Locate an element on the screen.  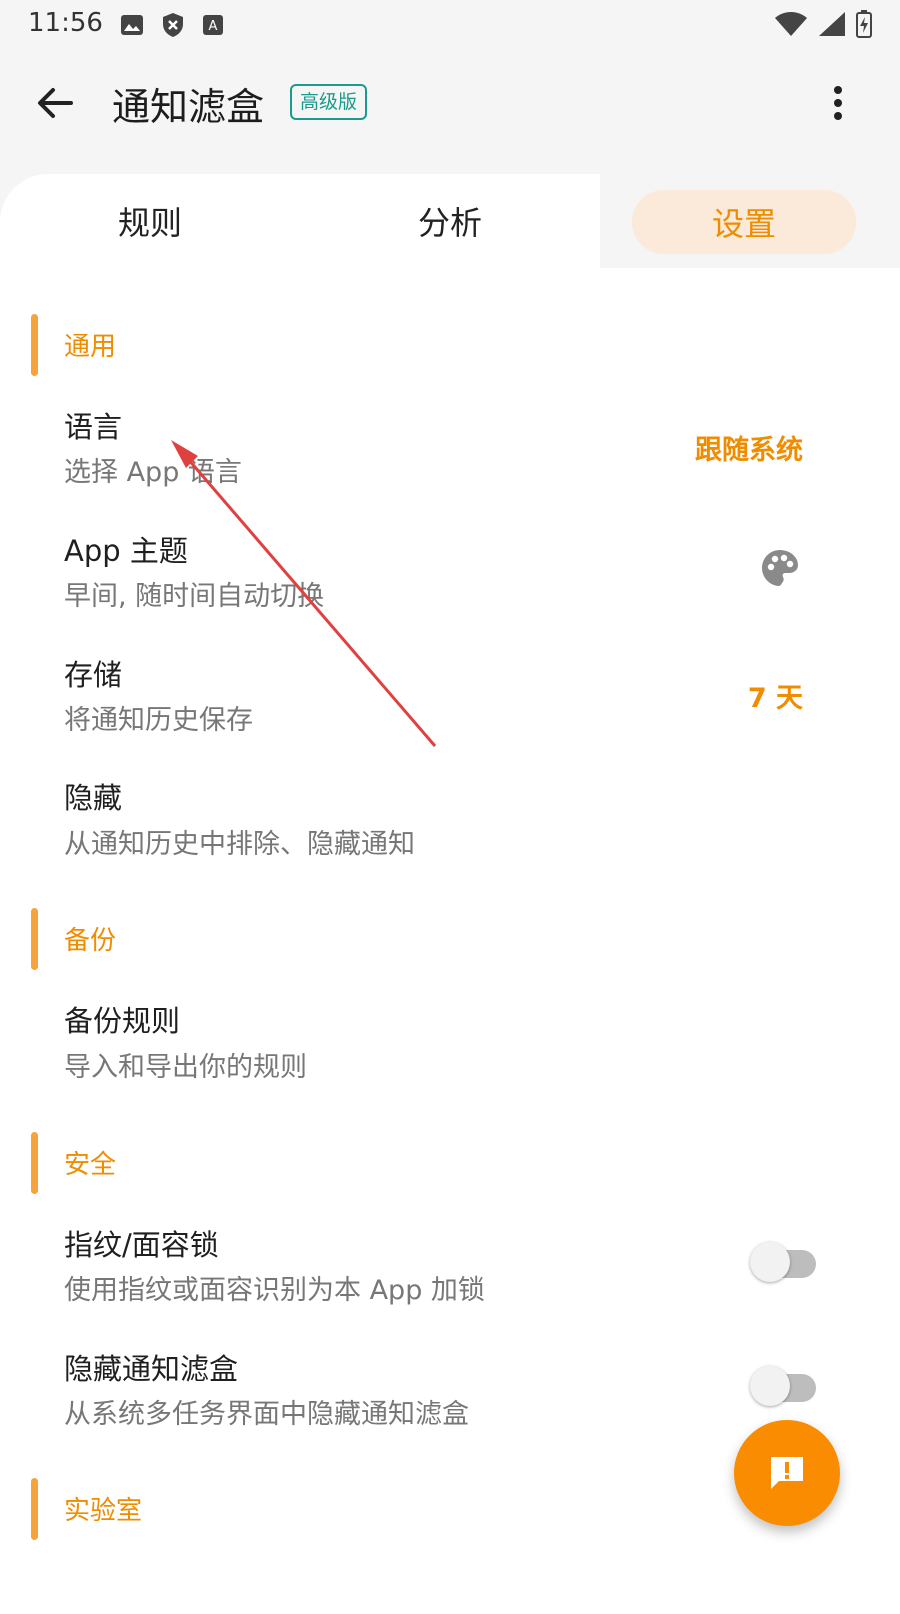
wifi-icon is located at coordinates (791, 24).